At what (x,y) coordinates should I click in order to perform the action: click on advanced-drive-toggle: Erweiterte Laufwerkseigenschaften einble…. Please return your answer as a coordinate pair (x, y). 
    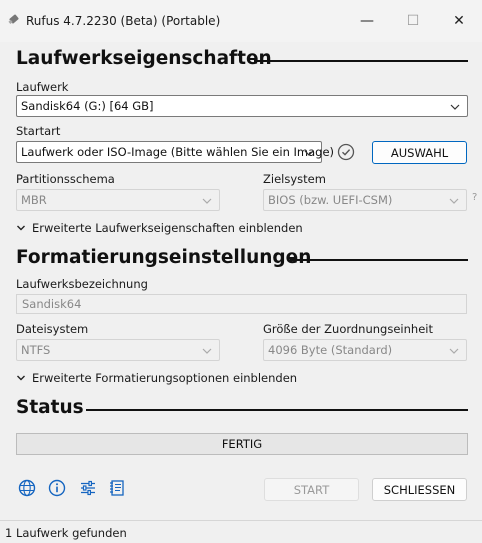
    Looking at the image, I should click on (159, 228).